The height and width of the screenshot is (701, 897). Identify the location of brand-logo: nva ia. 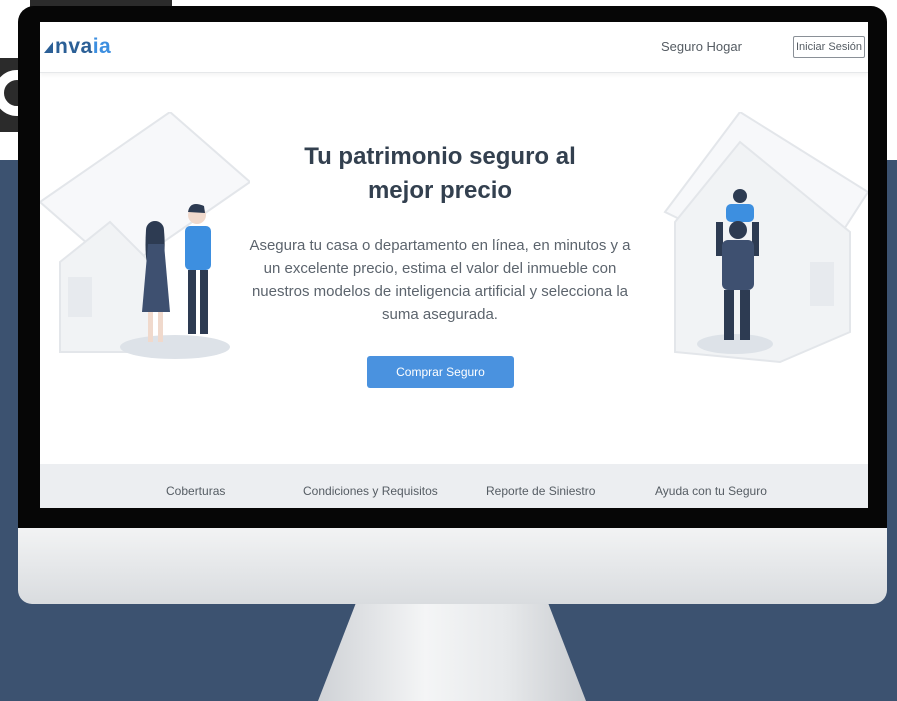
(77, 47).